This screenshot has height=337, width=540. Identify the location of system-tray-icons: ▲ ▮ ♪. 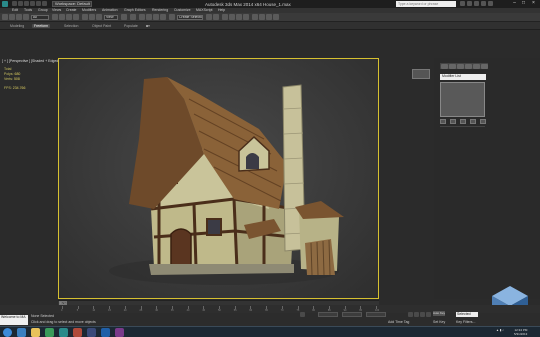
(500, 330).